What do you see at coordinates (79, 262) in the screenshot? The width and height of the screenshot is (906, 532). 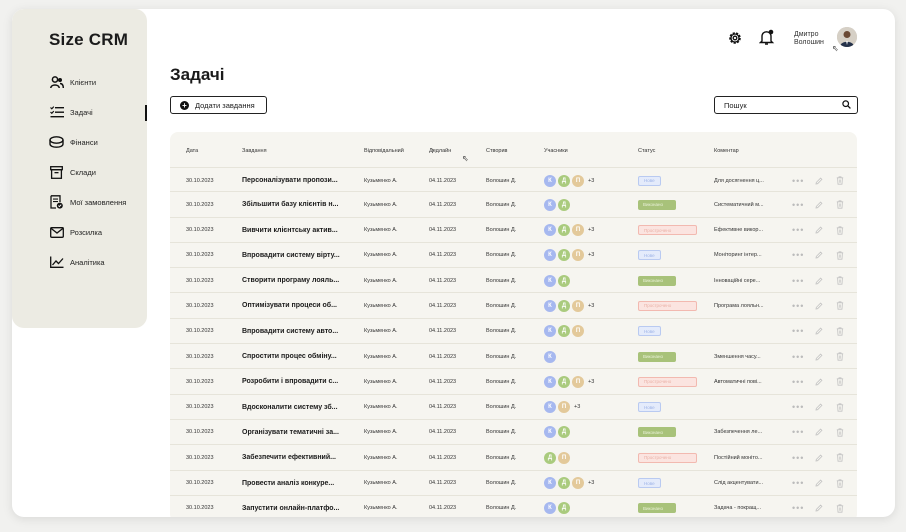 I see `sidebar-item-analytics: Аналітика` at bounding box center [79, 262].